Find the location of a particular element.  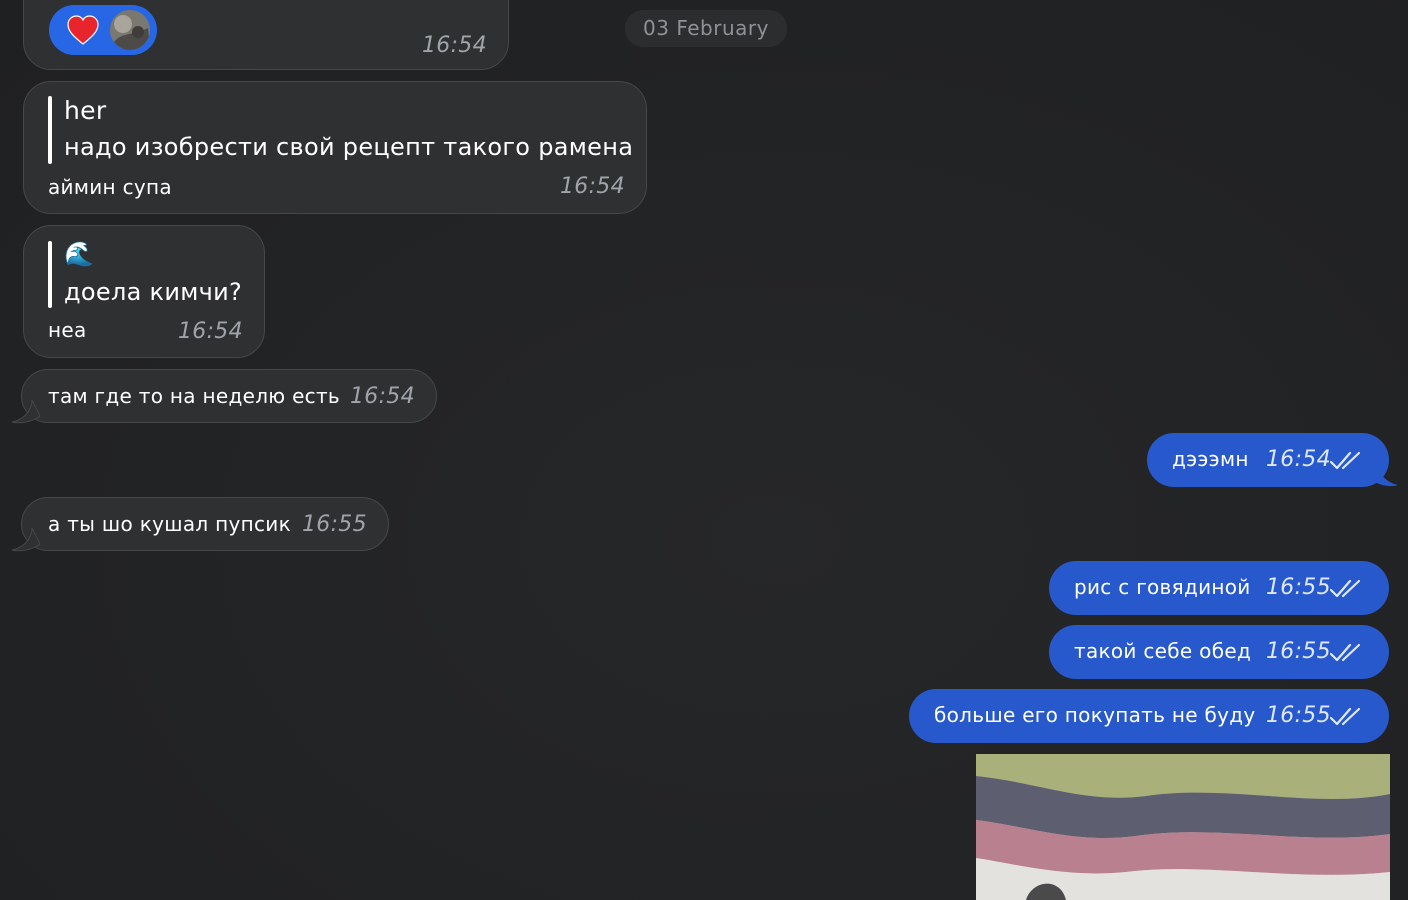

message-bubble-incoming: 16:54 is located at coordinates (266, 35).